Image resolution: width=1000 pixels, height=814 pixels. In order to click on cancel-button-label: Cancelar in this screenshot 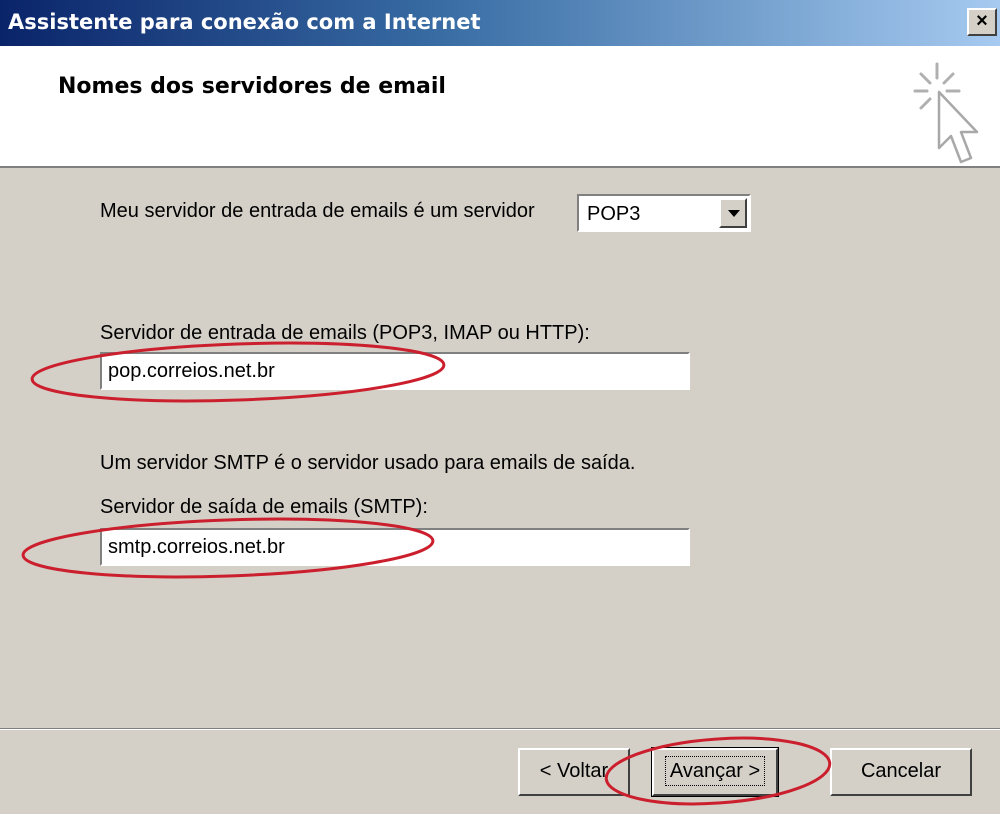, I will do `click(901, 771)`.